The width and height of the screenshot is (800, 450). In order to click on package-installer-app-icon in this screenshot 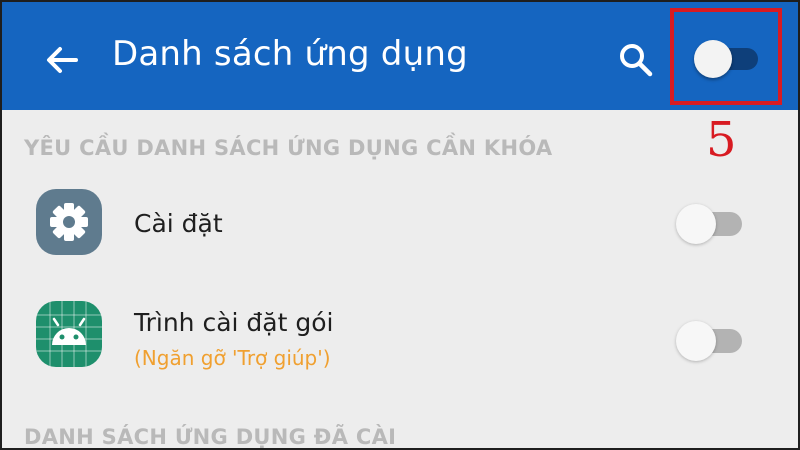, I will do `click(69, 334)`.